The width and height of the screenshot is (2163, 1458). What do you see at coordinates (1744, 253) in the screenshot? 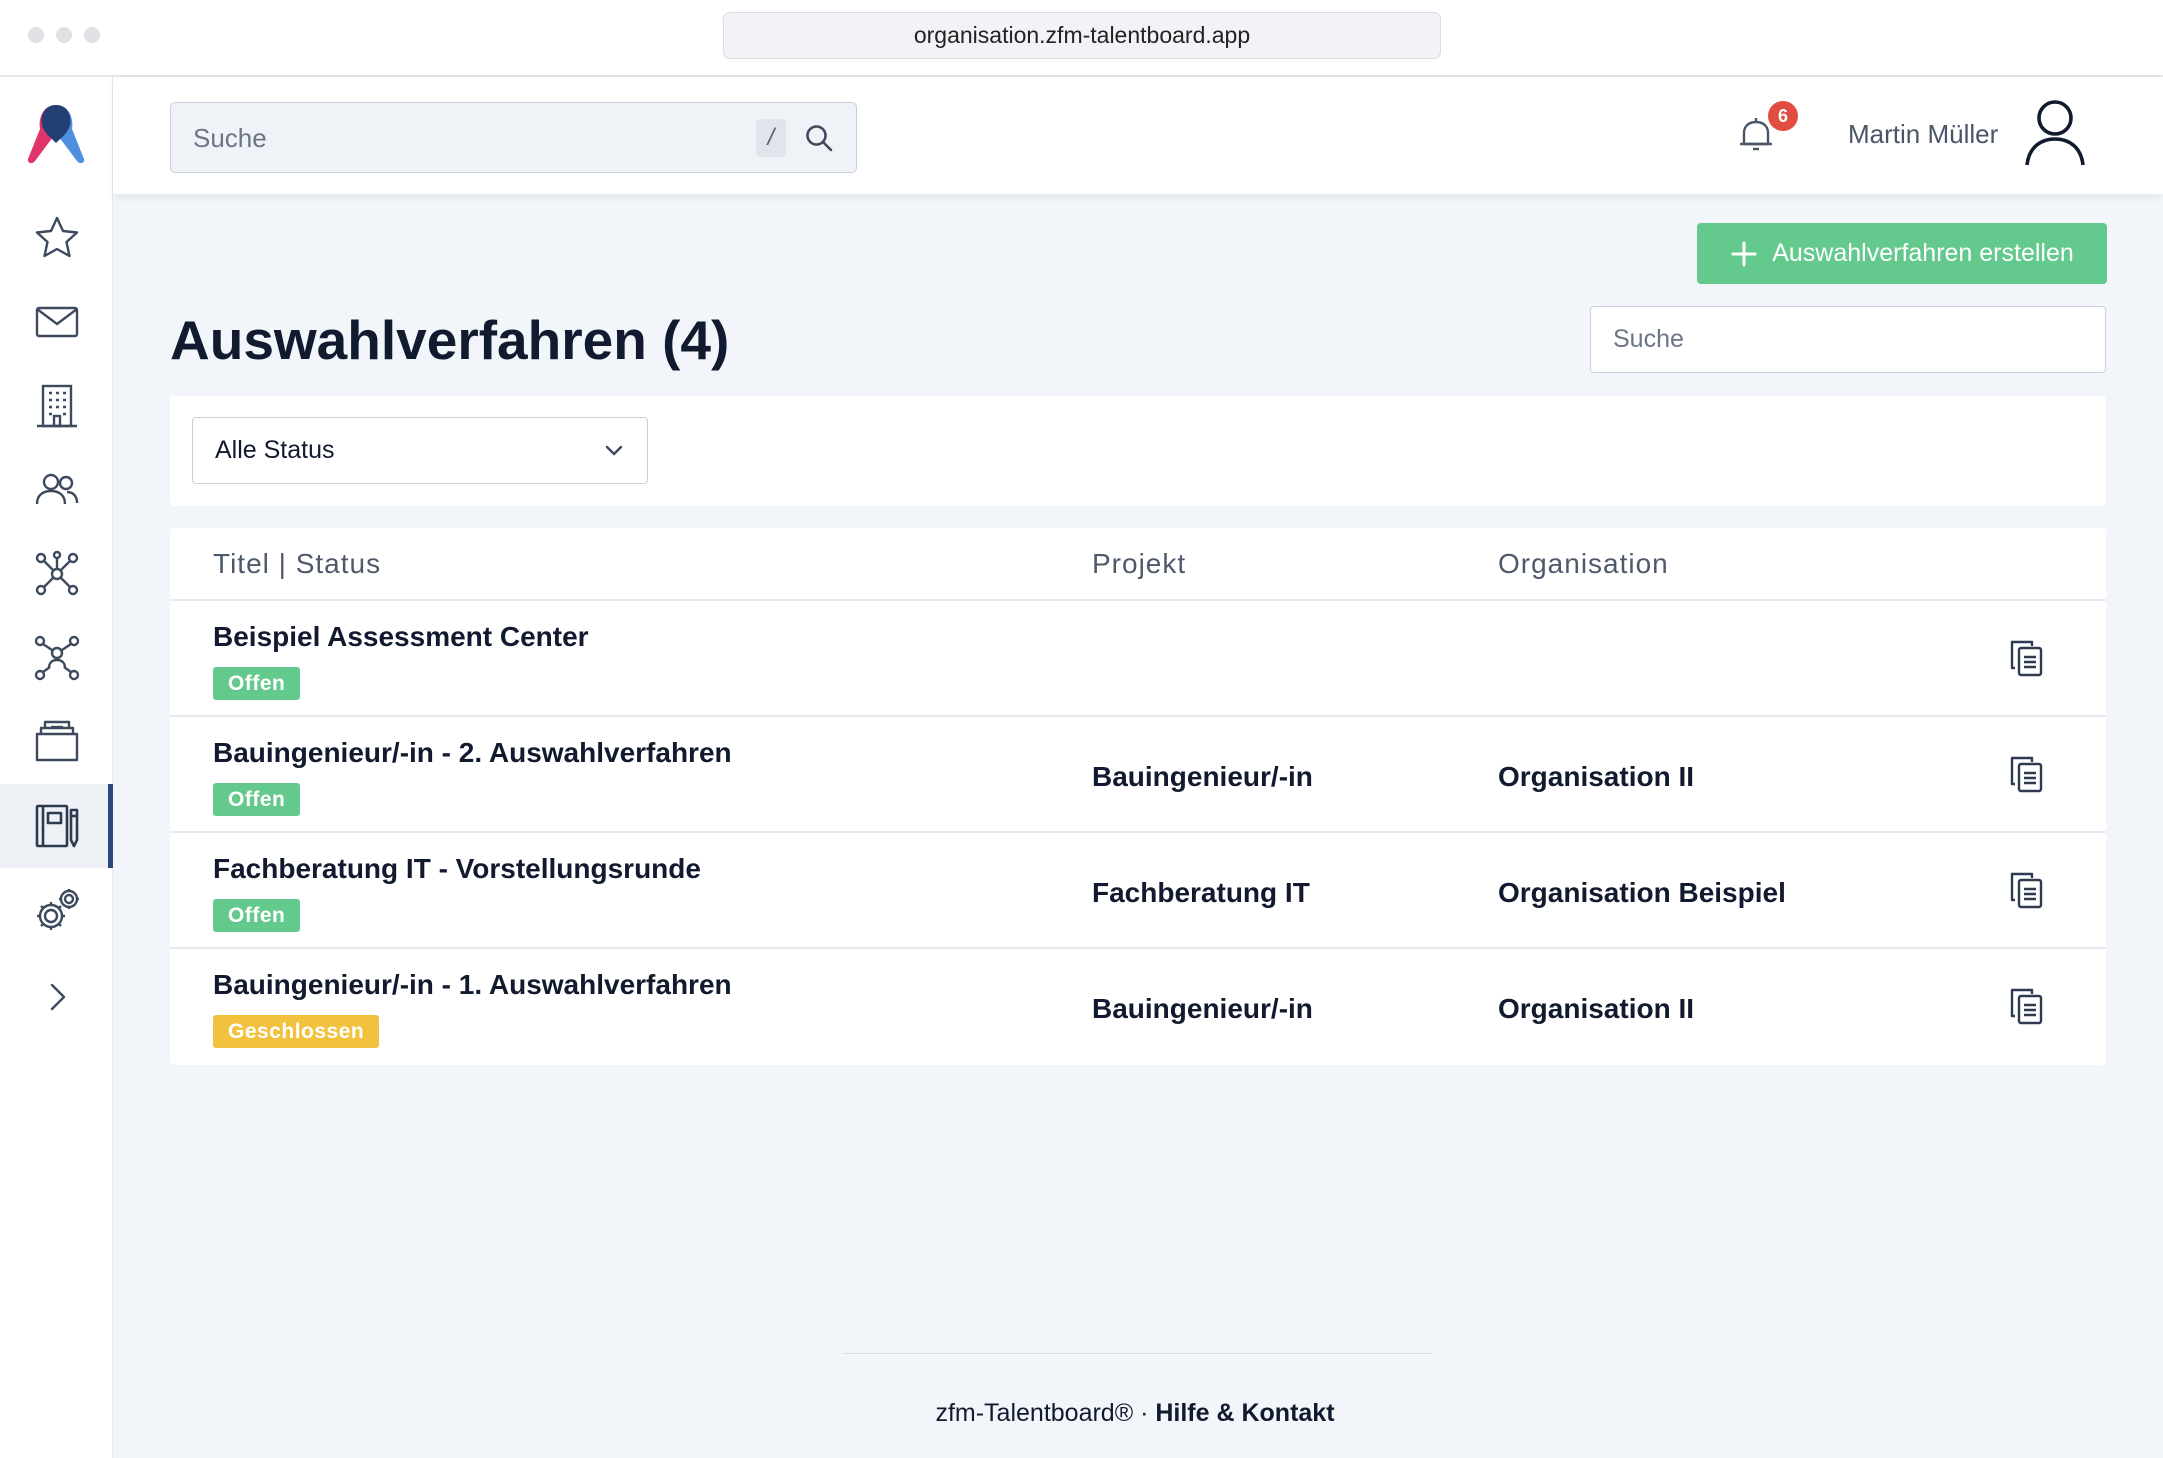
I see `plus-icon` at bounding box center [1744, 253].